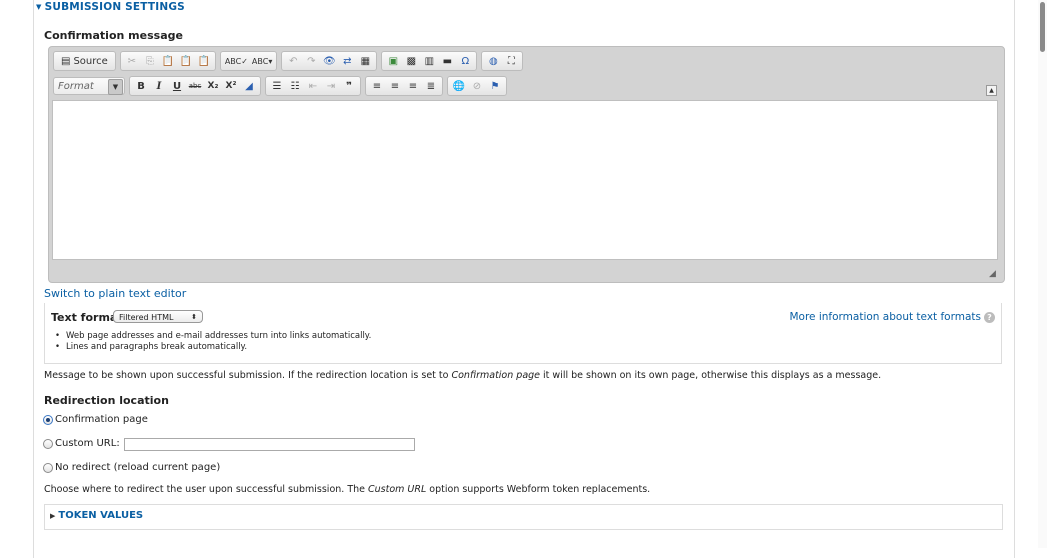 The image size is (1047, 558). Describe the element at coordinates (1042, 274) in the screenshot. I see `vertical-scrollbar` at that location.